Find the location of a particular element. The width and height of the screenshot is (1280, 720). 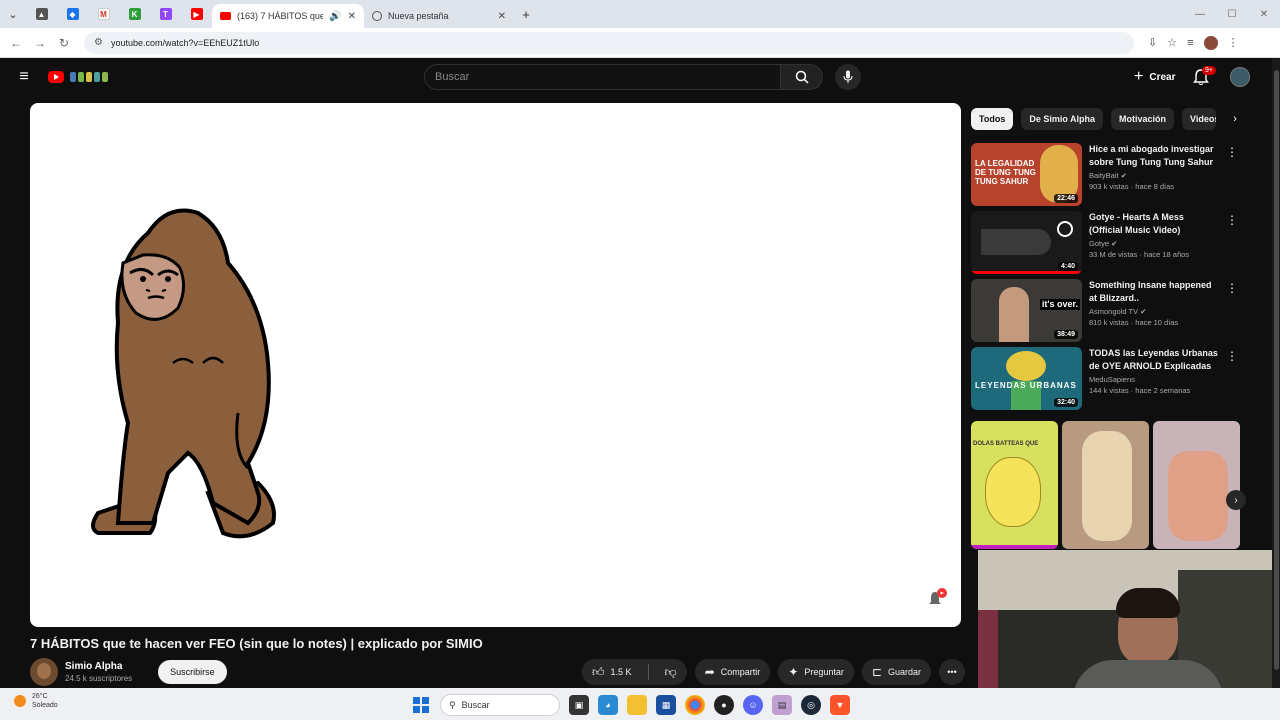

more-horizontal-icon: ••• is located at coordinates (952, 672).